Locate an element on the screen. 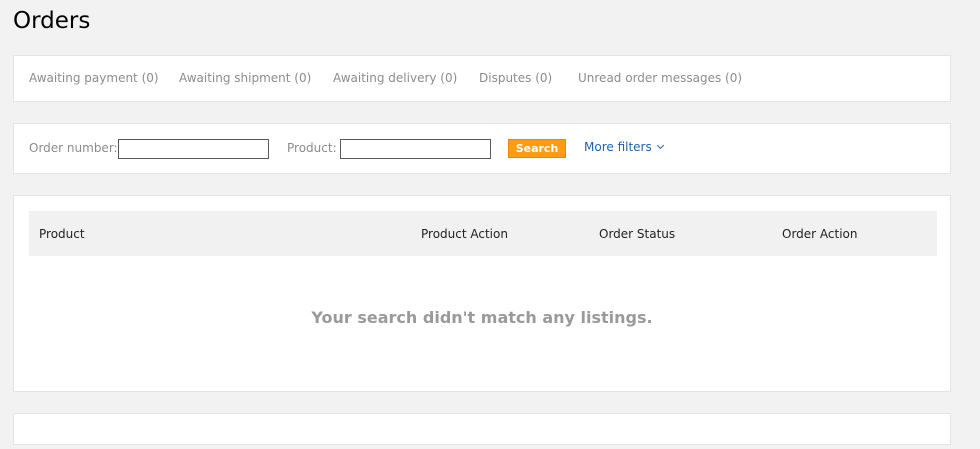 This screenshot has width=980, height=449. order-number-label: Order number: is located at coordinates (73, 148).